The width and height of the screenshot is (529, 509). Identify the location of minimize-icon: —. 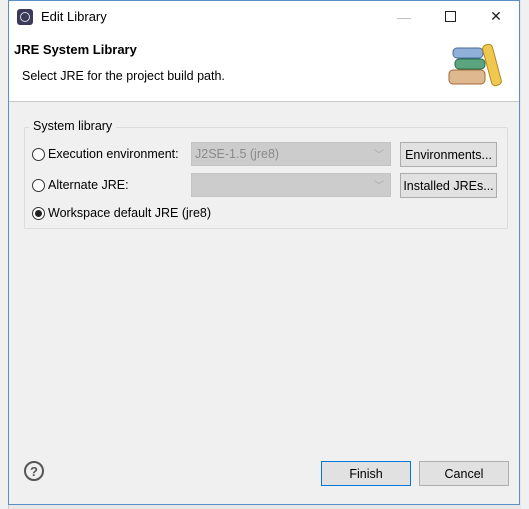
(404, 16).